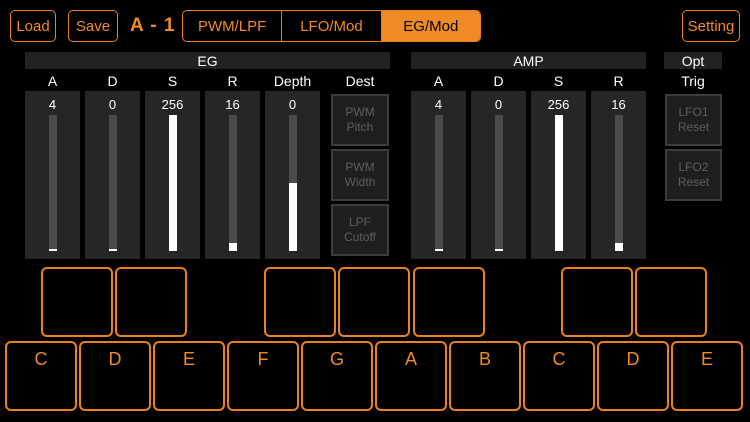 This screenshot has width=750, height=422. Describe the element at coordinates (707, 376) in the screenshot. I see `white-key-e-high: E` at that location.